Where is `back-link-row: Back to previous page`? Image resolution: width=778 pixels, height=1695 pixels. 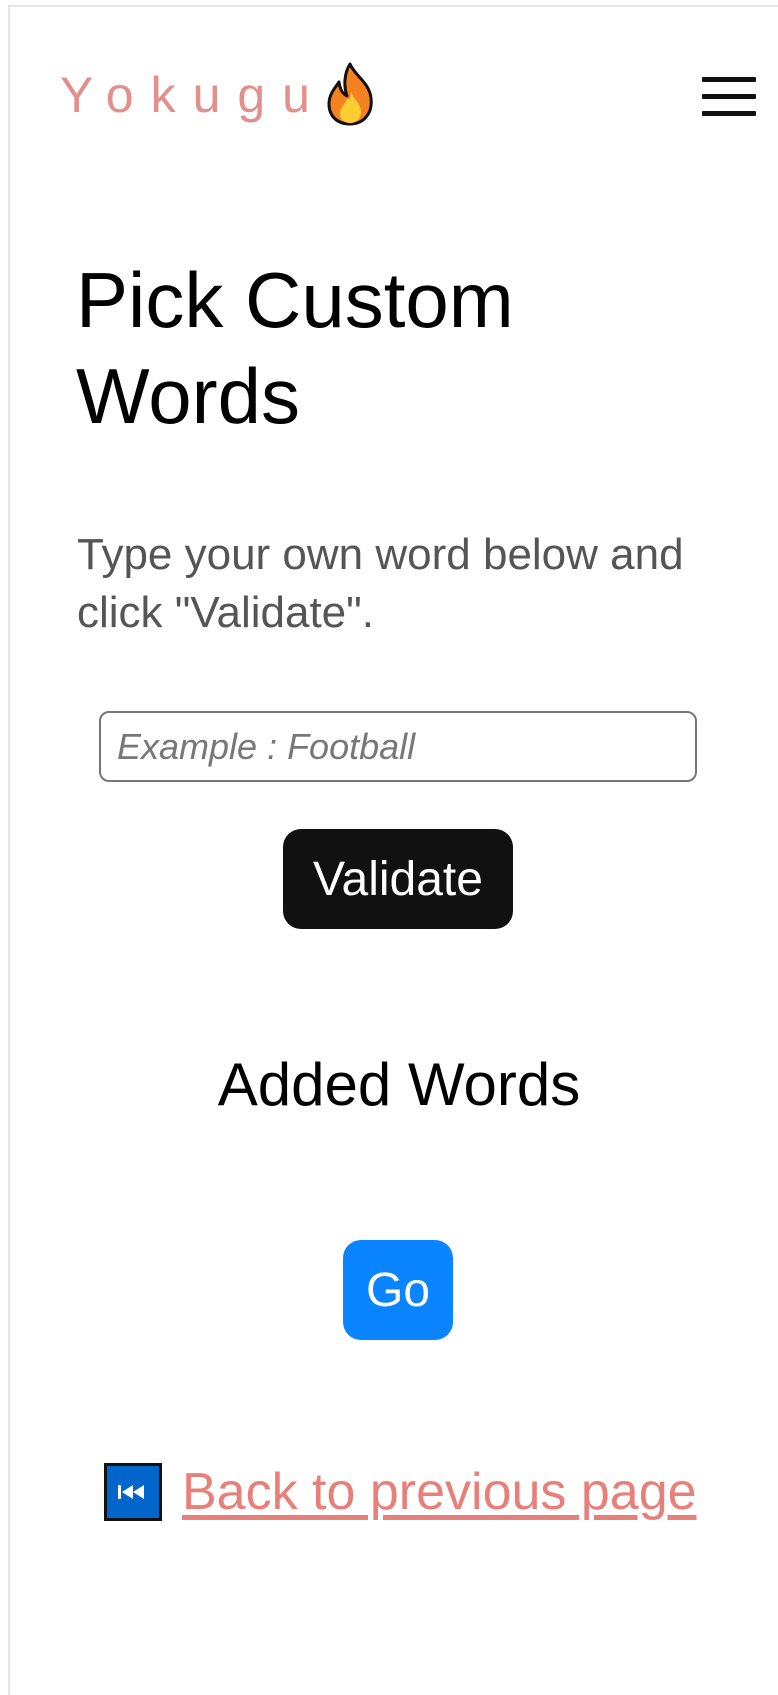
back-link-row: Back to previous page is located at coordinates (400, 1492).